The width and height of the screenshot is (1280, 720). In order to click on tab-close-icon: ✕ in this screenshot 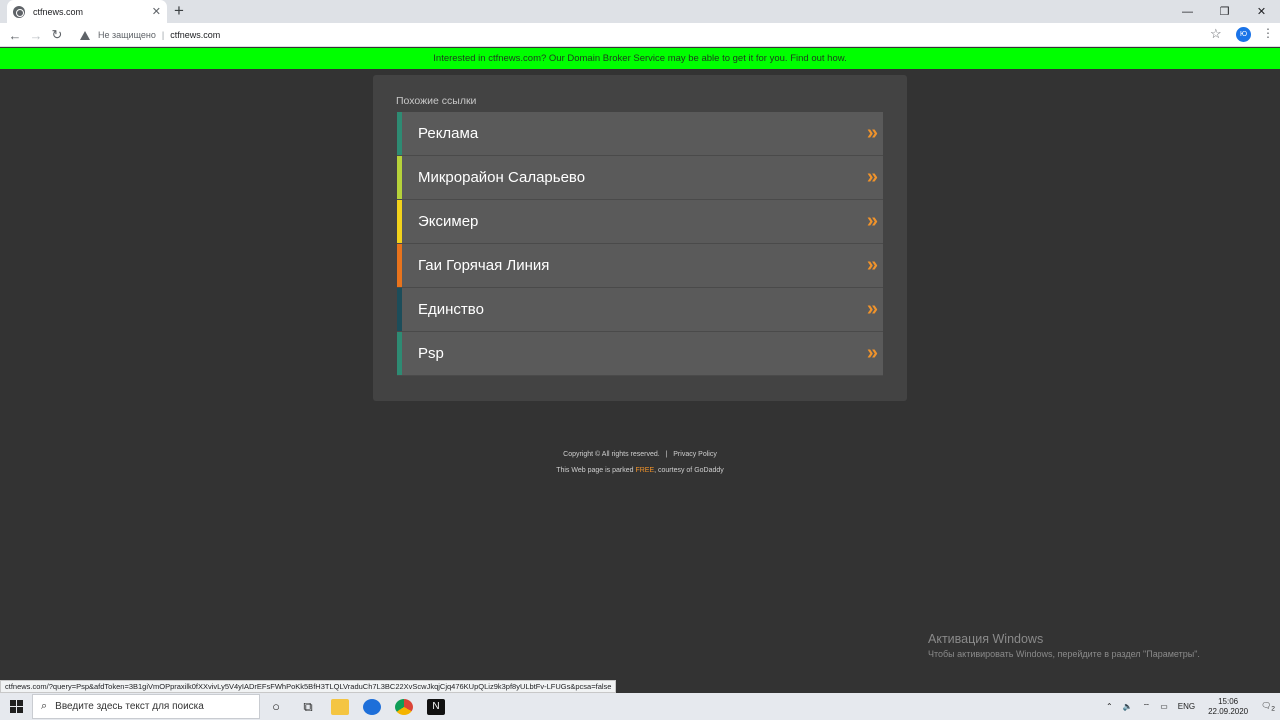, I will do `click(156, 11)`.